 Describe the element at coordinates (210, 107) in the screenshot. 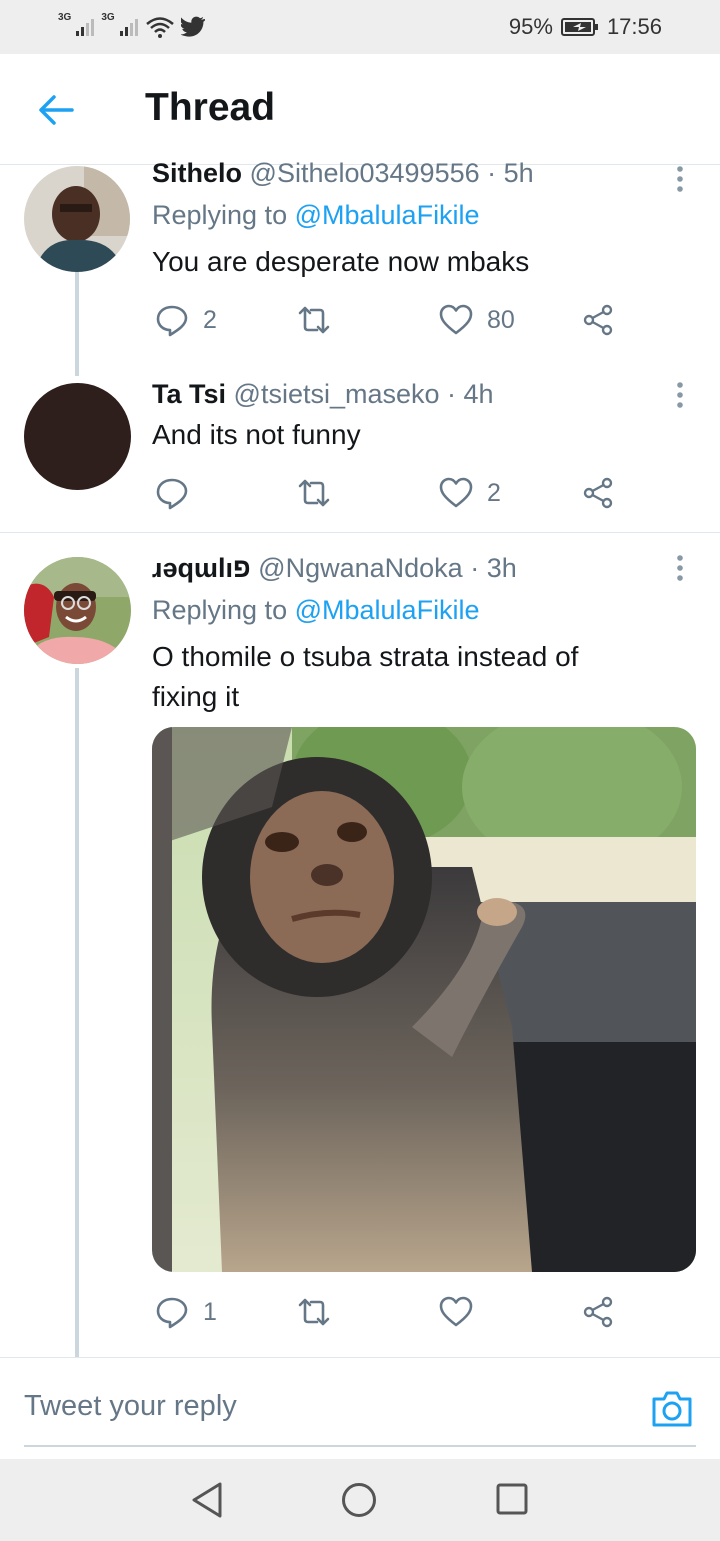

I see `page-title: Thread` at that location.